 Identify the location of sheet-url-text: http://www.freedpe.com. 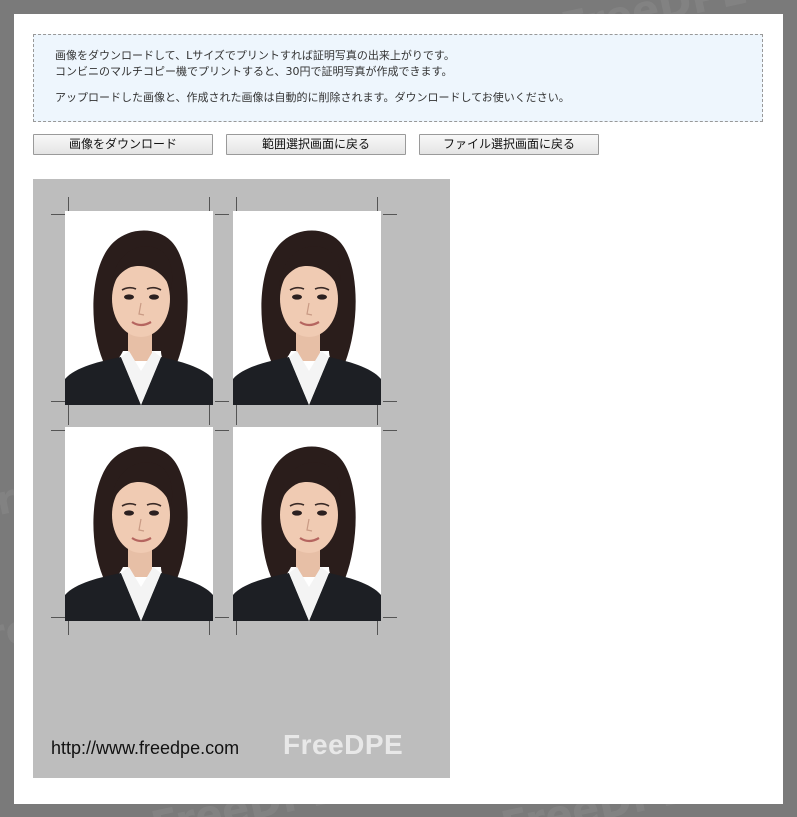
(145, 748).